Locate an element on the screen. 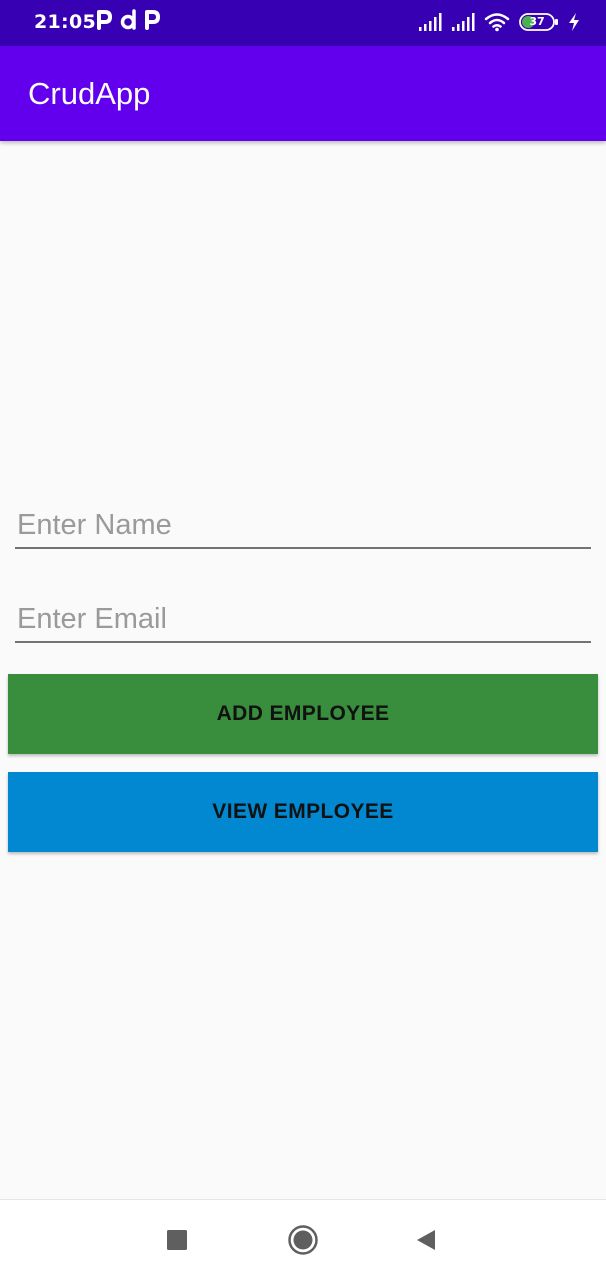 The height and width of the screenshot is (1281, 606). recent-apps-button is located at coordinates (177, 1242).